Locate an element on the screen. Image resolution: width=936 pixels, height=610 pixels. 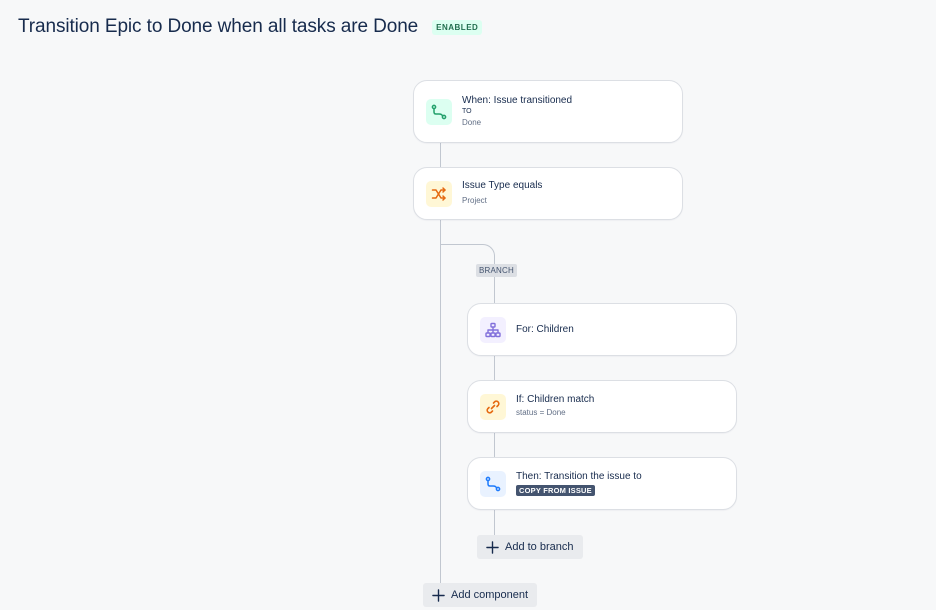
trigger-title: When: Issue transitioned is located at coordinates (517, 100).